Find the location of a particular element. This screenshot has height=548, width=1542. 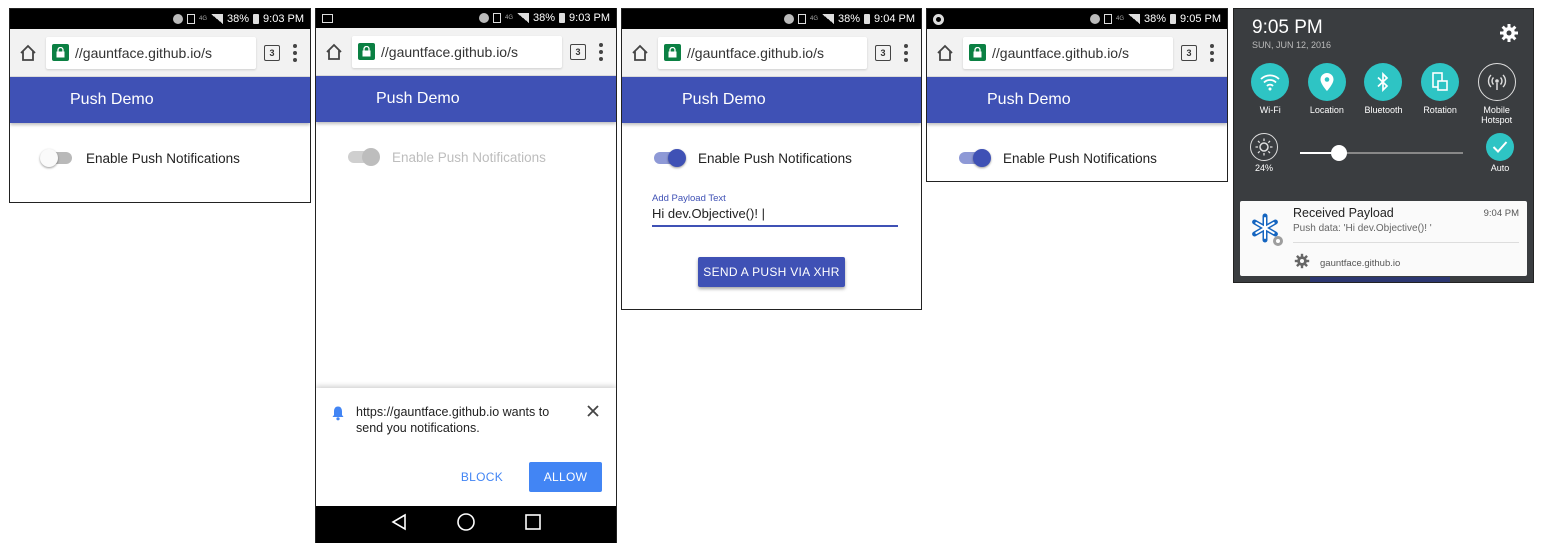

home-circle-icon is located at coordinates (466, 524).